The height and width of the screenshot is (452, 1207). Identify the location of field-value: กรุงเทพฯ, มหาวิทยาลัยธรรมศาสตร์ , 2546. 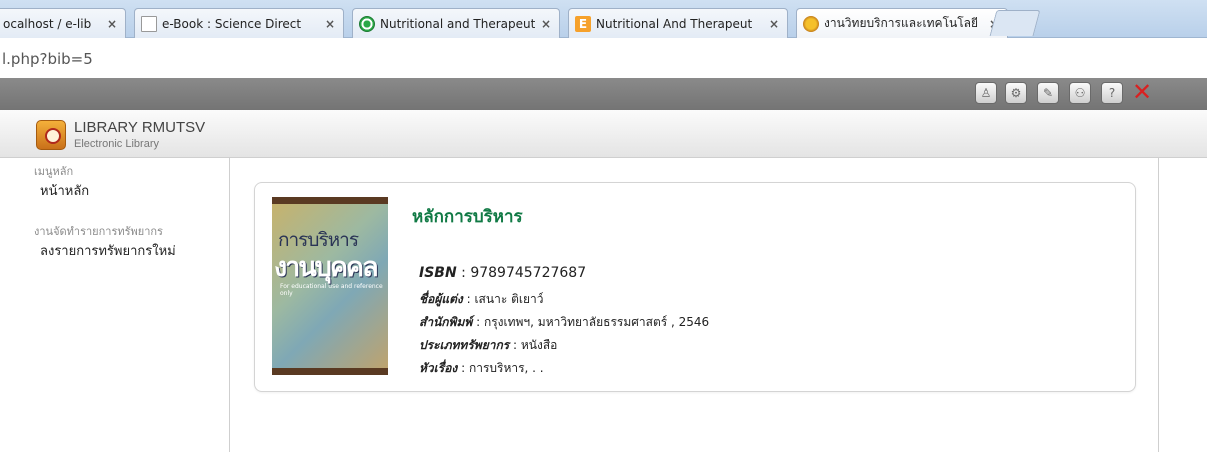
(596, 322).